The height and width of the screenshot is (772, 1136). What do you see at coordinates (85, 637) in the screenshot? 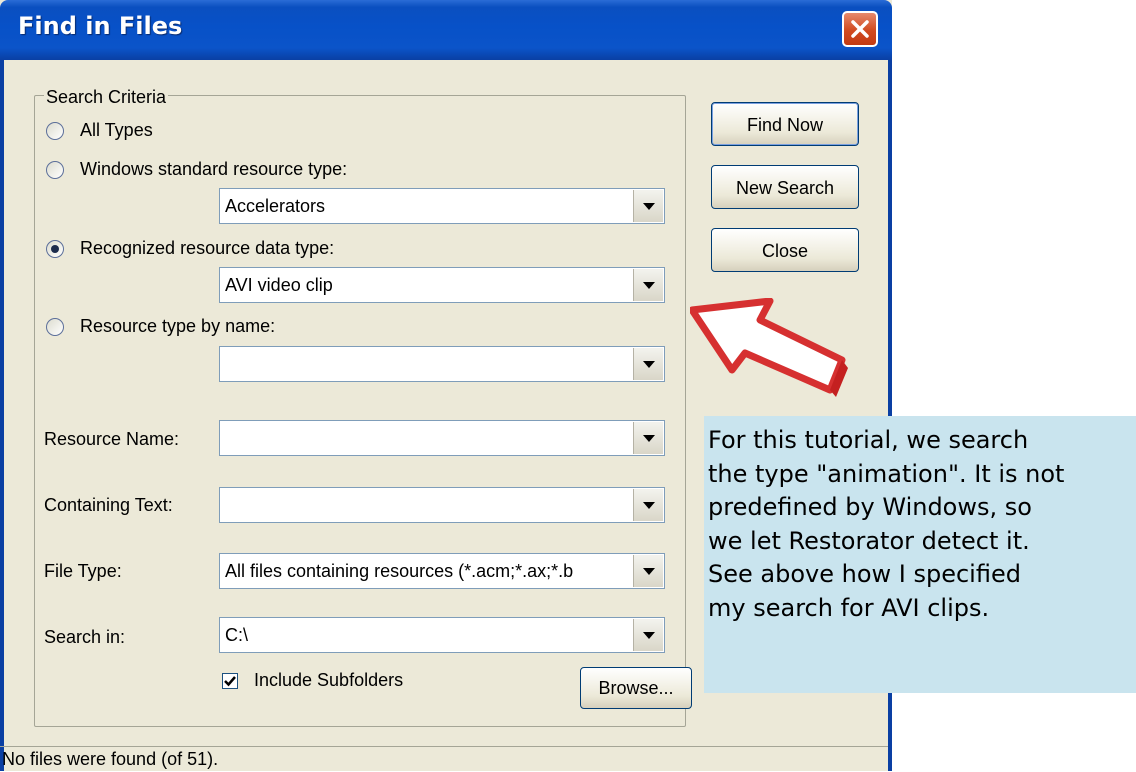
I see `search-in-label: Search in:` at bounding box center [85, 637].